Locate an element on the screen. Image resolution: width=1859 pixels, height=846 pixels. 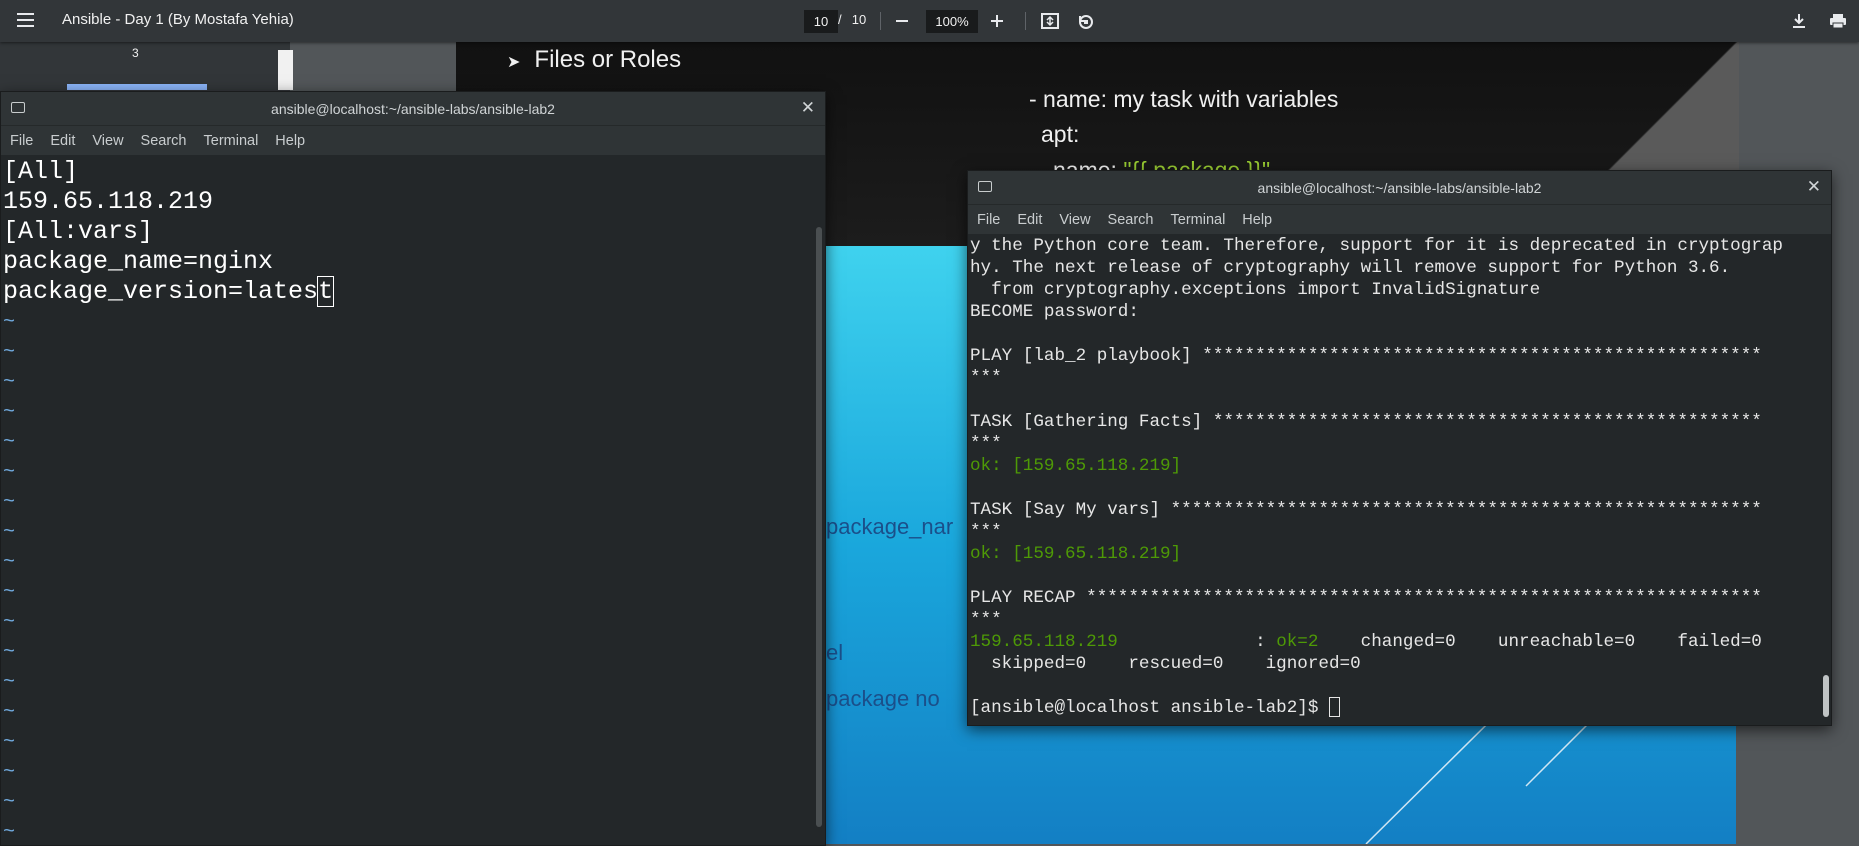
plus-icon is located at coordinates (997, 21).